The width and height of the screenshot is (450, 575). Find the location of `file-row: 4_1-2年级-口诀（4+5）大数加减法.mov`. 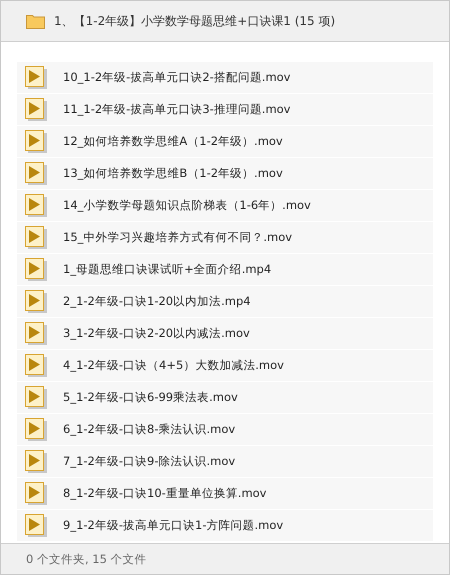

file-row: 4_1-2年级-口诀（4+5）大数加减法.mov is located at coordinates (225, 365).